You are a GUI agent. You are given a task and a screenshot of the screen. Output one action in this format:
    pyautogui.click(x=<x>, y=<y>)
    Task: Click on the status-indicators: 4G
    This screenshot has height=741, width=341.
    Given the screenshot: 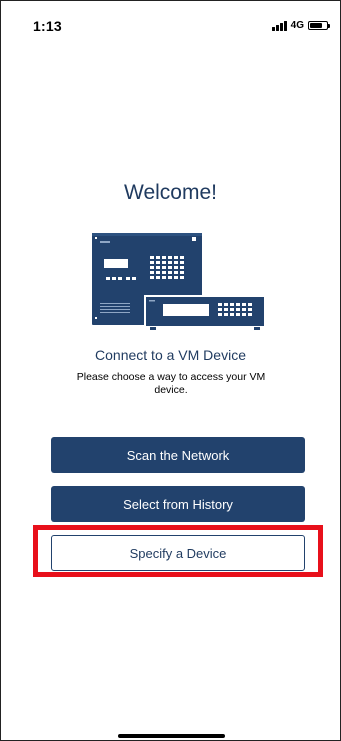 What is the action you would take?
    pyautogui.click(x=300, y=25)
    